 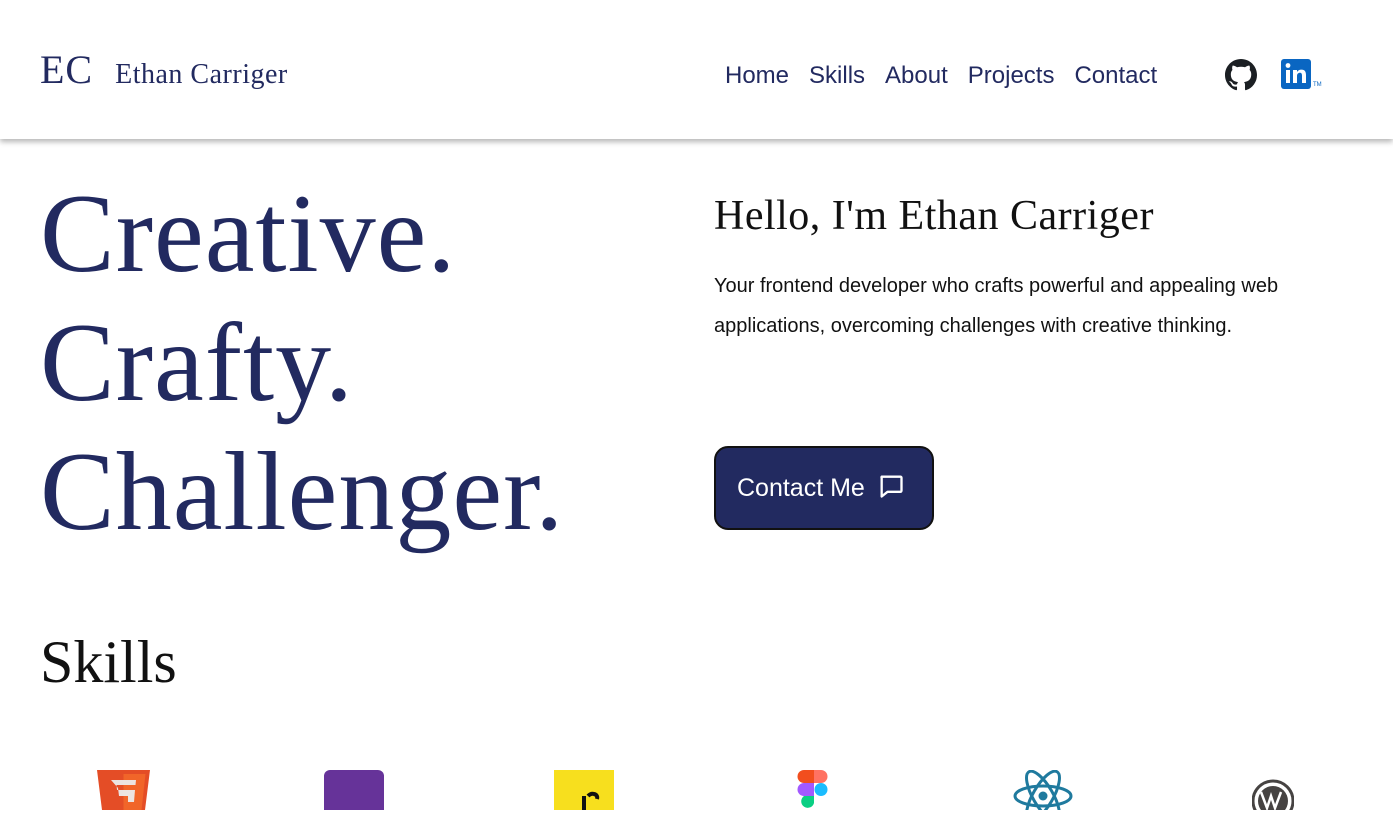 What do you see at coordinates (1317, 85) in the screenshot?
I see `svg-text: TM` at bounding box center [1317, 85].